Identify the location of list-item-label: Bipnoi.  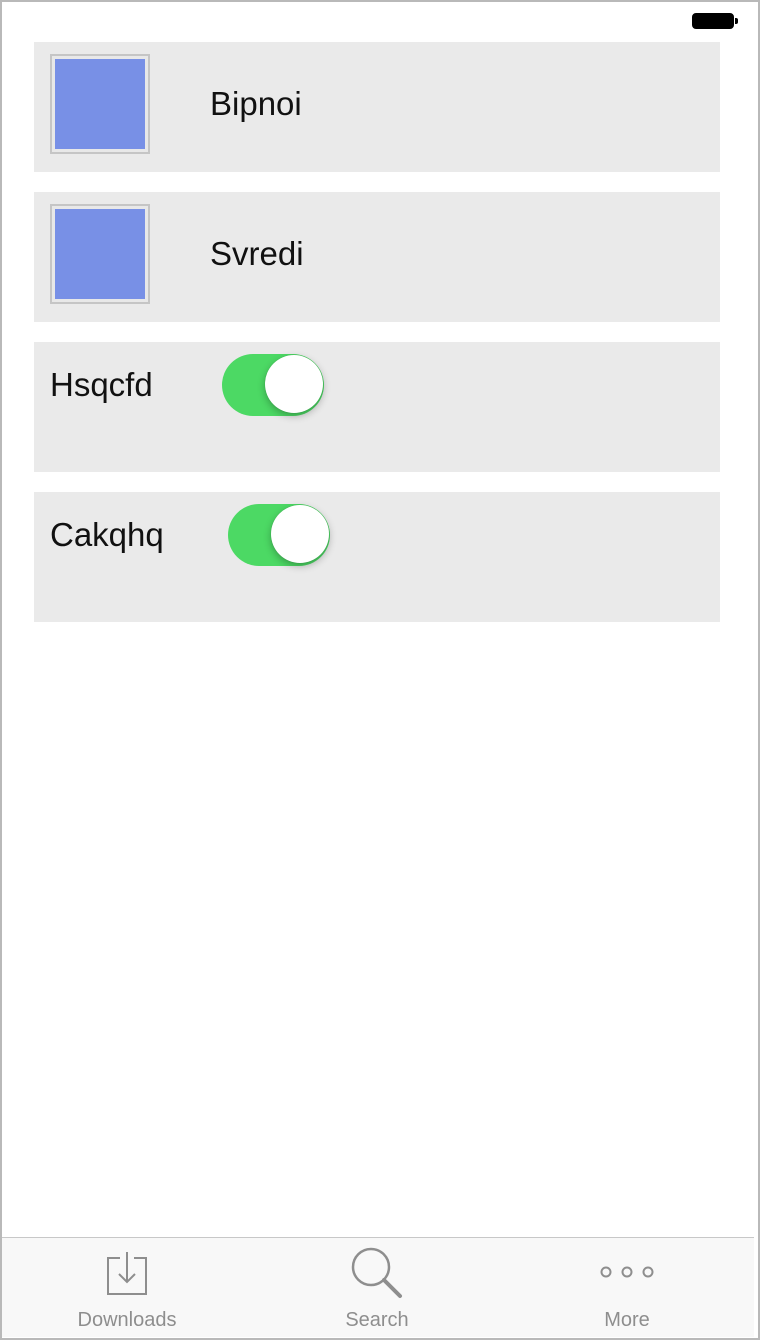
(256, 103).